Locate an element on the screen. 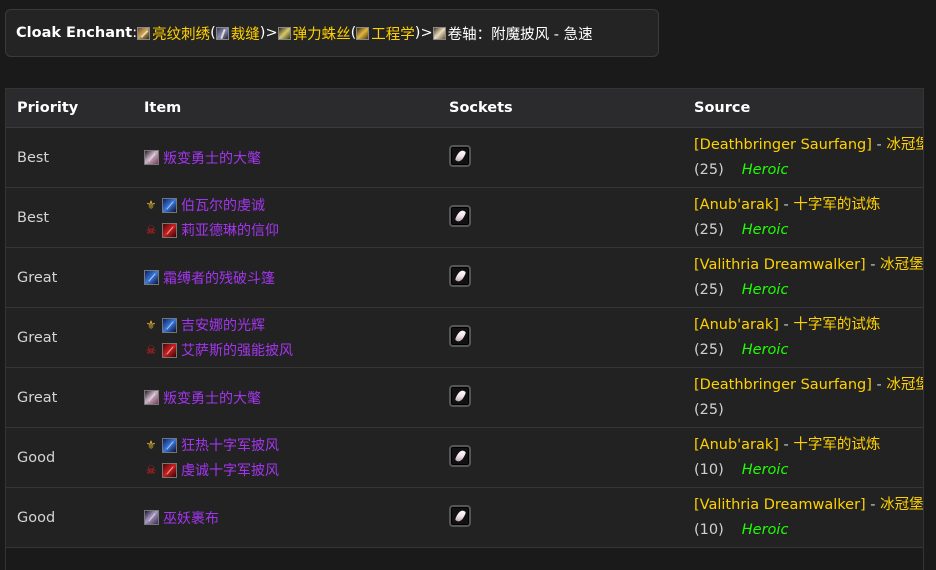 The width and height of the screenshot is (936, 570). header-priority: Priority is located at coordinates (69, 108).